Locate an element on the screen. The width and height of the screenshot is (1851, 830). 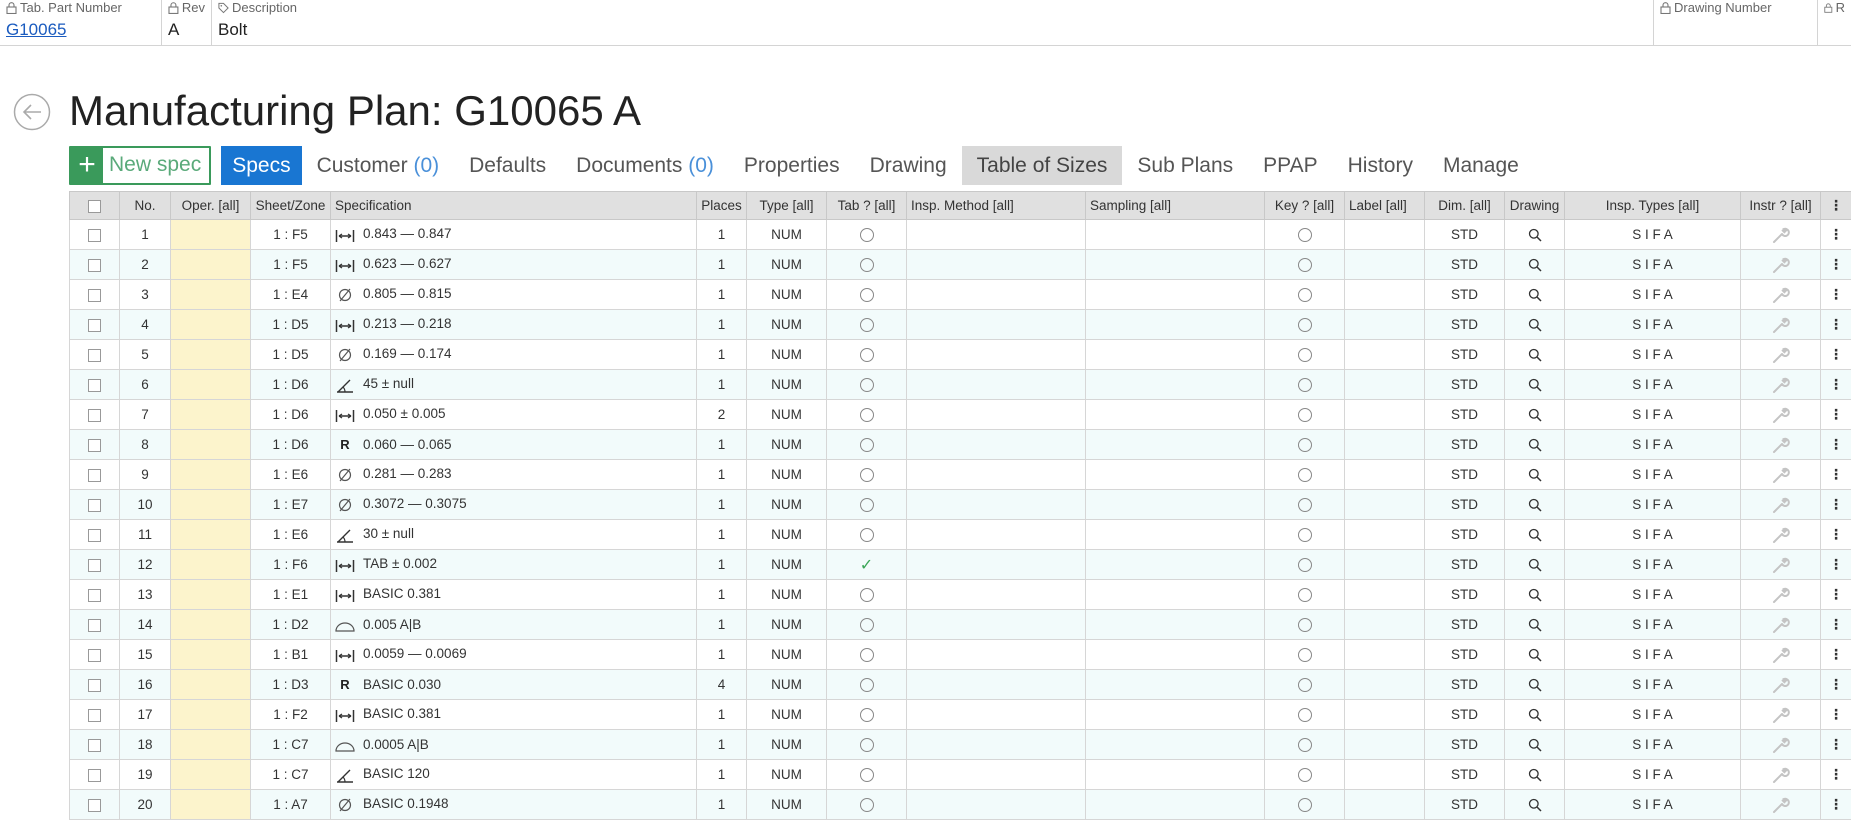
tab-properties: Properties is located at coordinates (792, 165).